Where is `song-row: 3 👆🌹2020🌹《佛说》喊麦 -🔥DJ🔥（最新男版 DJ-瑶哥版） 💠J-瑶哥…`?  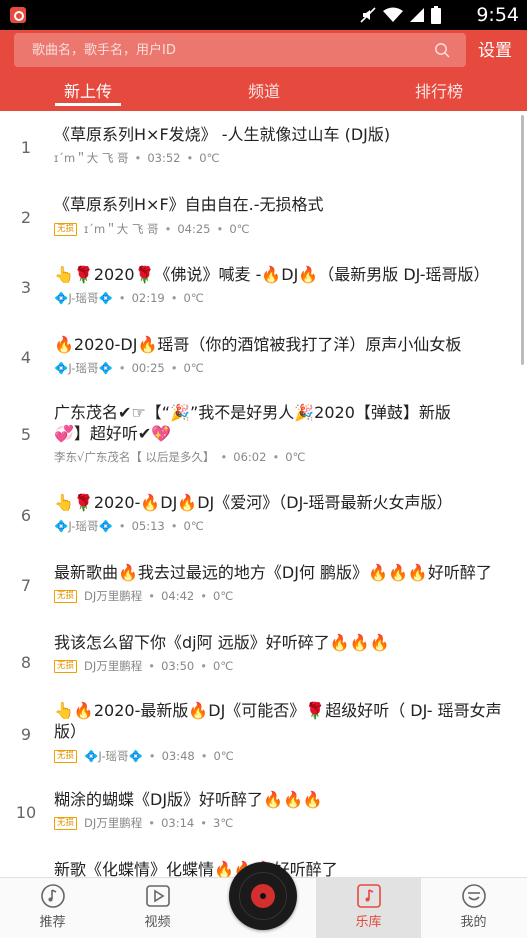 song-row: 3 👆🌹2020🌹《佛说》喊麦 -🔥DJ🔥（最新男版 DJ-瑶哥版） 💠J-瑶哥… is located at coordinates (263, 286).